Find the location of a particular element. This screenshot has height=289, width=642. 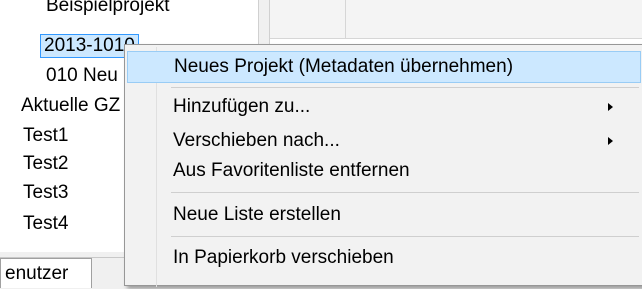

menu-item-label: Aus Favoritenliste entfernen is located at coordinates (291, 170).